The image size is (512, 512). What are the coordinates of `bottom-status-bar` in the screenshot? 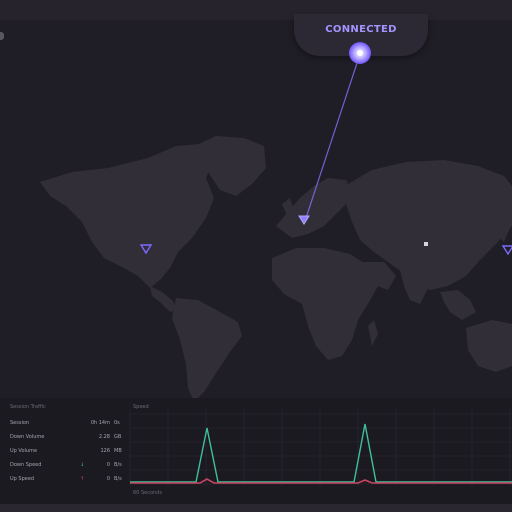 It's located at (256, 508).